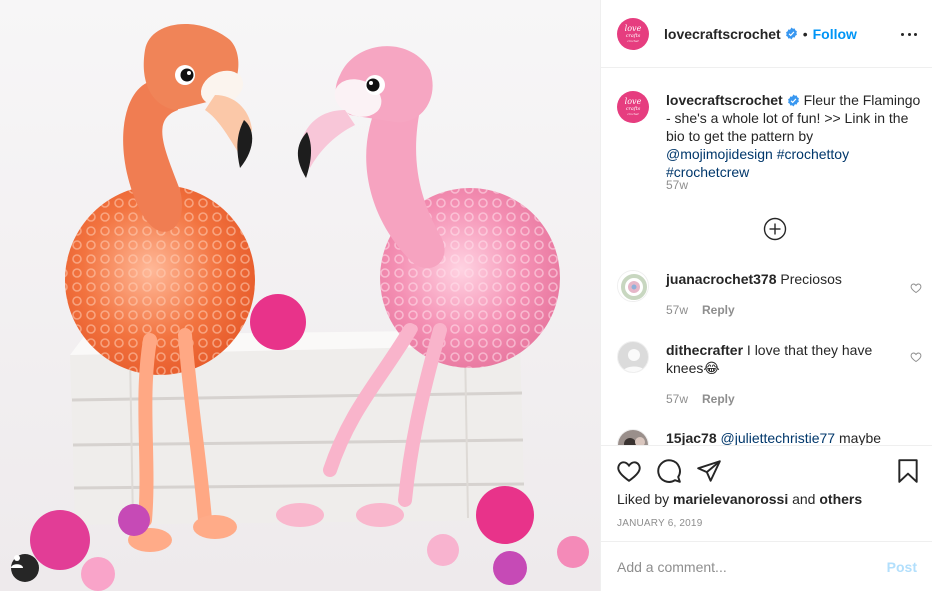 The image size is (932, 591). I want to click on author-username: lovecraftscrochet, so click(722, 34).